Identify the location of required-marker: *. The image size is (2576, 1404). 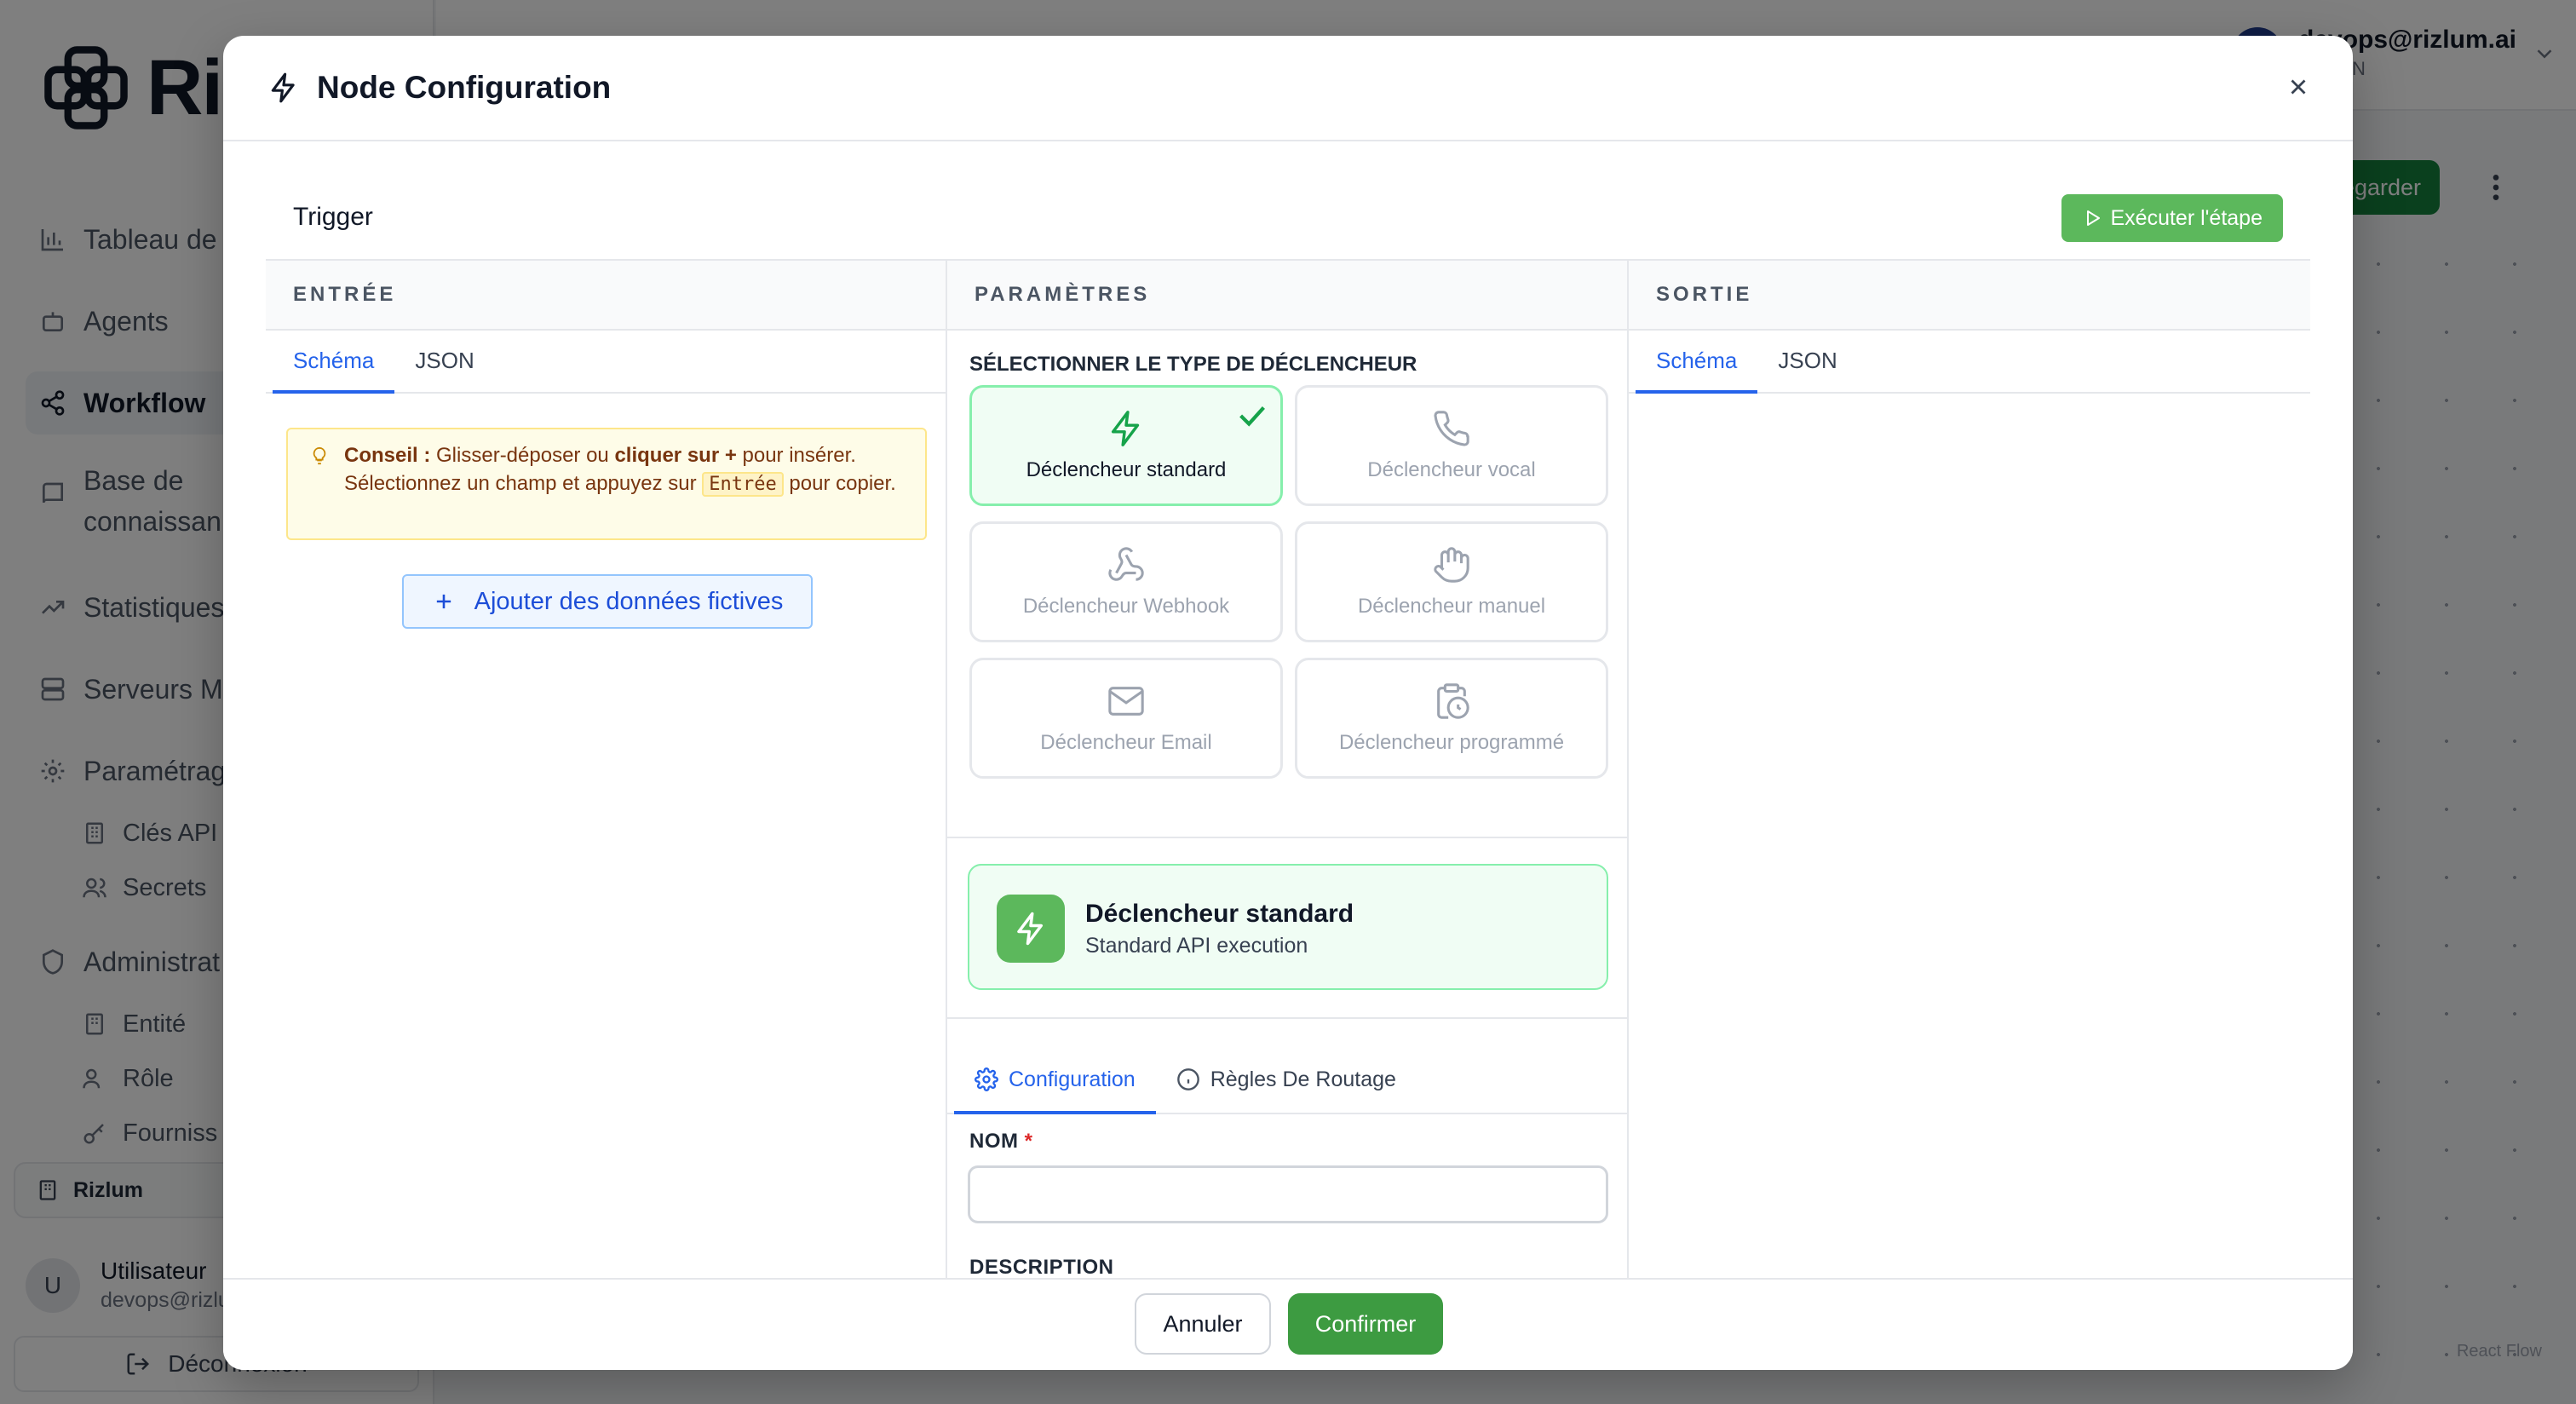
(1029, 1141).